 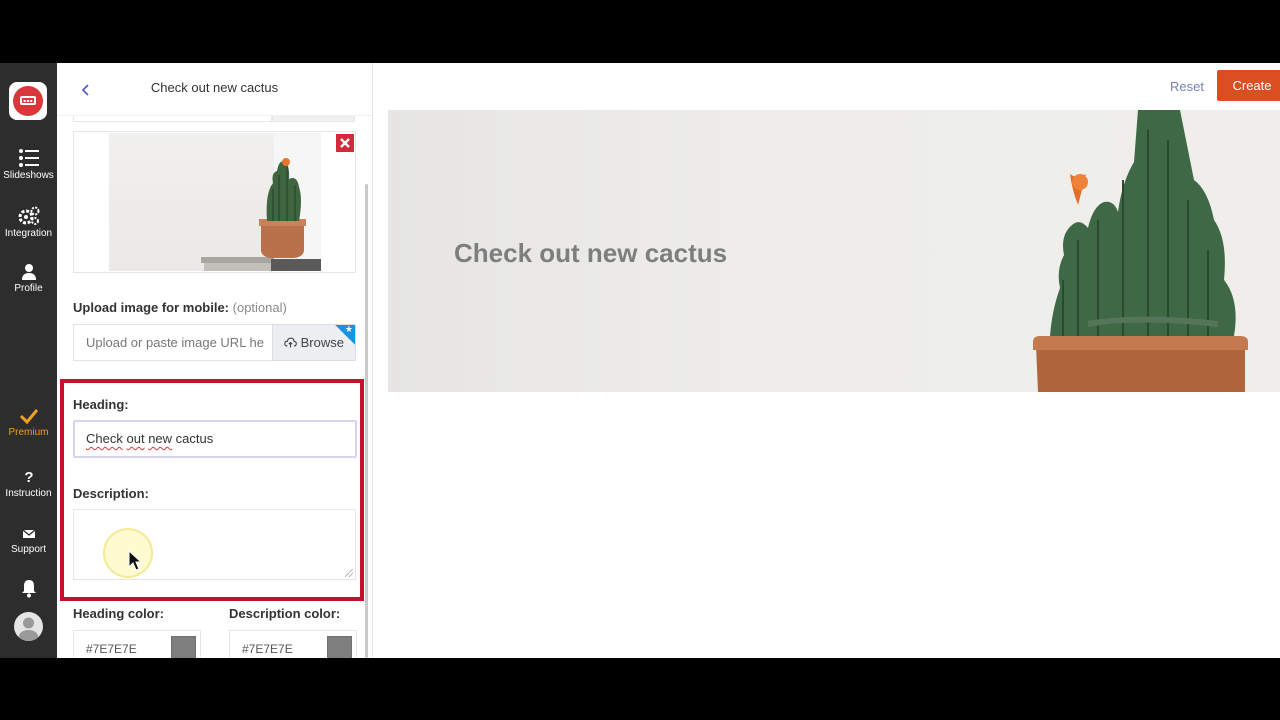 I want to click on list-icon, so click(x=28, y=158).